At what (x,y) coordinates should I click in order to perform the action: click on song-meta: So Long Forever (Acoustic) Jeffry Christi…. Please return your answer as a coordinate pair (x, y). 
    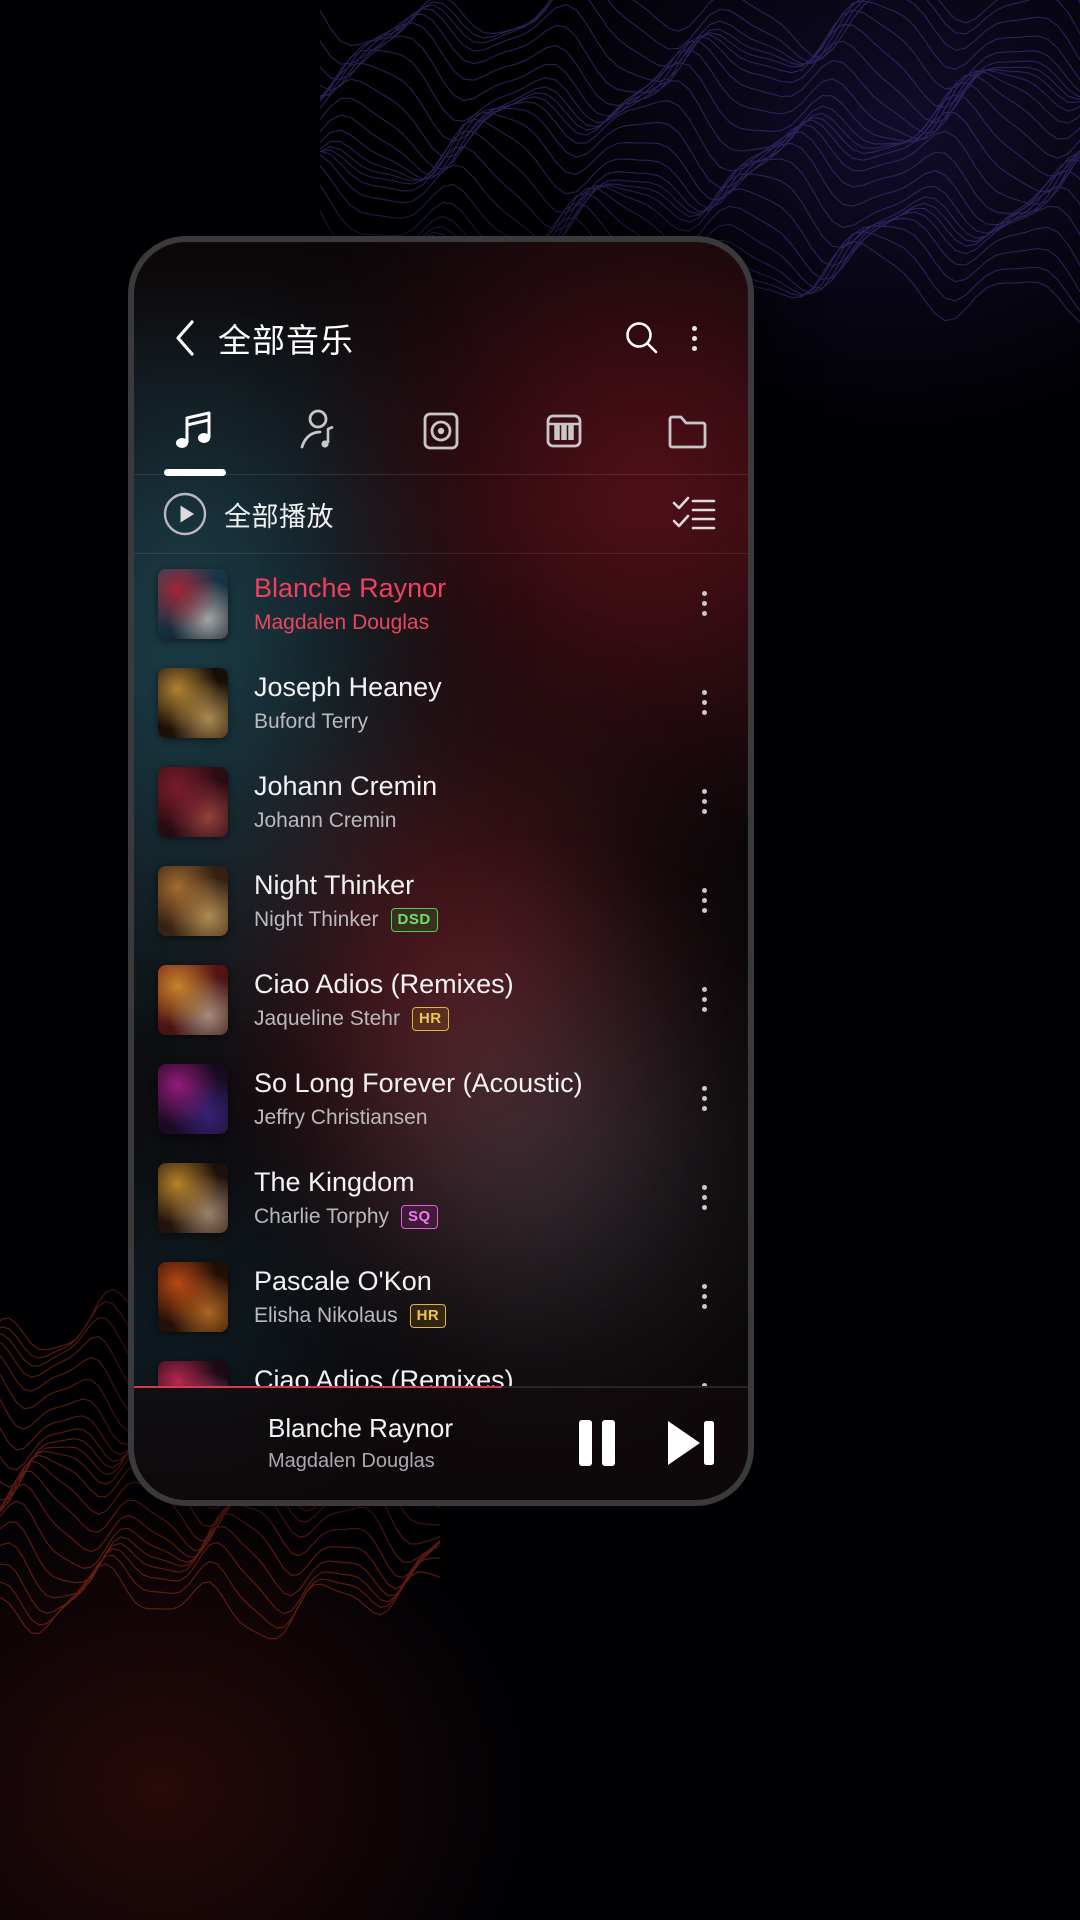
    Looking at the image, I should click on (468, 1098).